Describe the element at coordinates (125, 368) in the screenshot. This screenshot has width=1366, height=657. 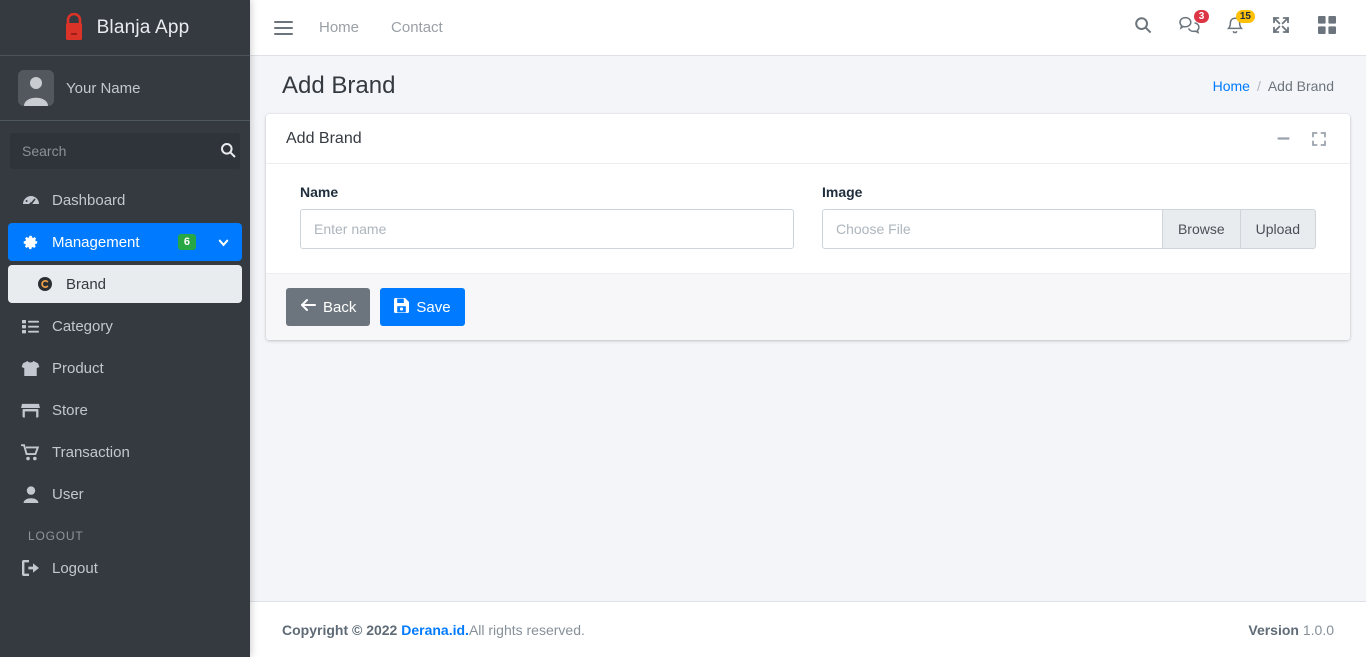
I see `sidebar-item-product: Product` at that location.